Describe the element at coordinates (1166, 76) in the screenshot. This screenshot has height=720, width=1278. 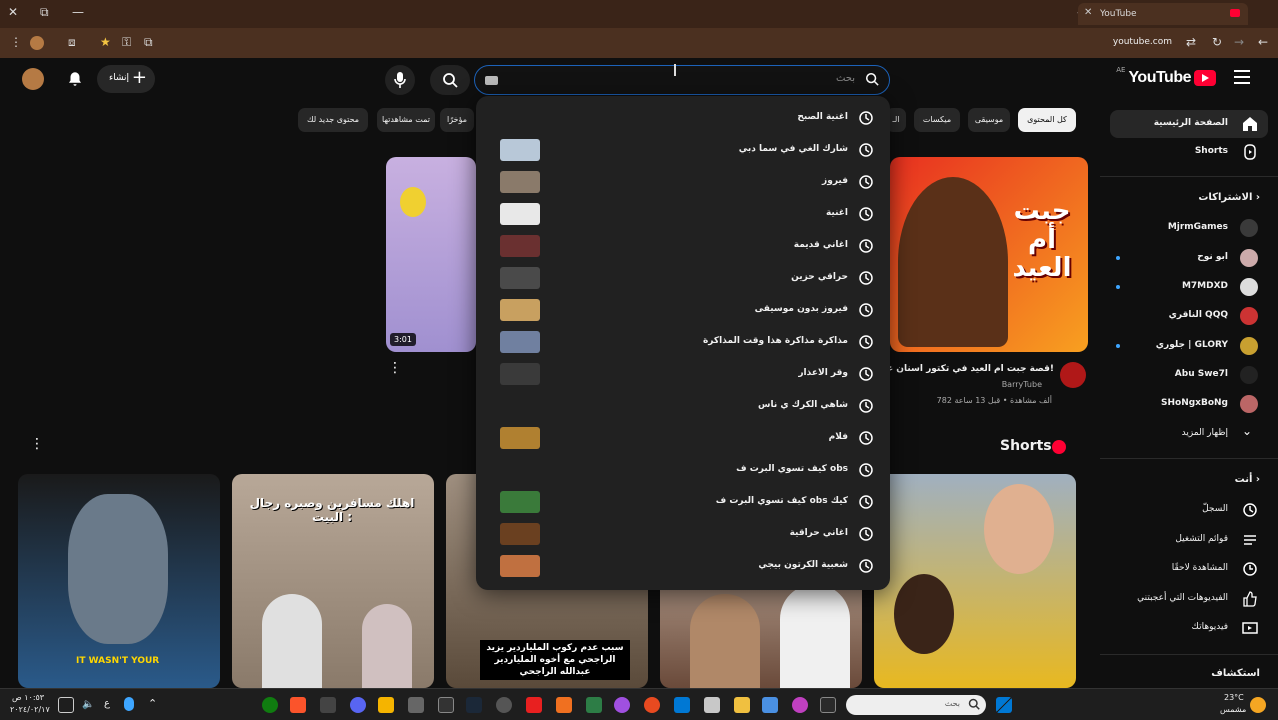
I see `youtube-logo: AE YouTube` at that location.